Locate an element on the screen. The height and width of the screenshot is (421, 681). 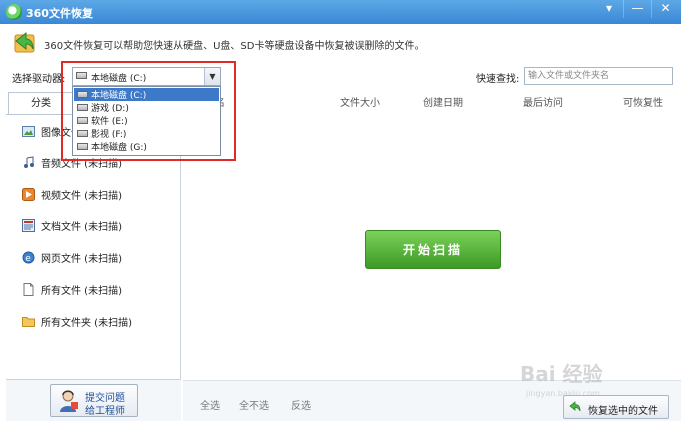
sidebar-item-document: 文档文件 (未扫描) is located at coordinates (72, 225).